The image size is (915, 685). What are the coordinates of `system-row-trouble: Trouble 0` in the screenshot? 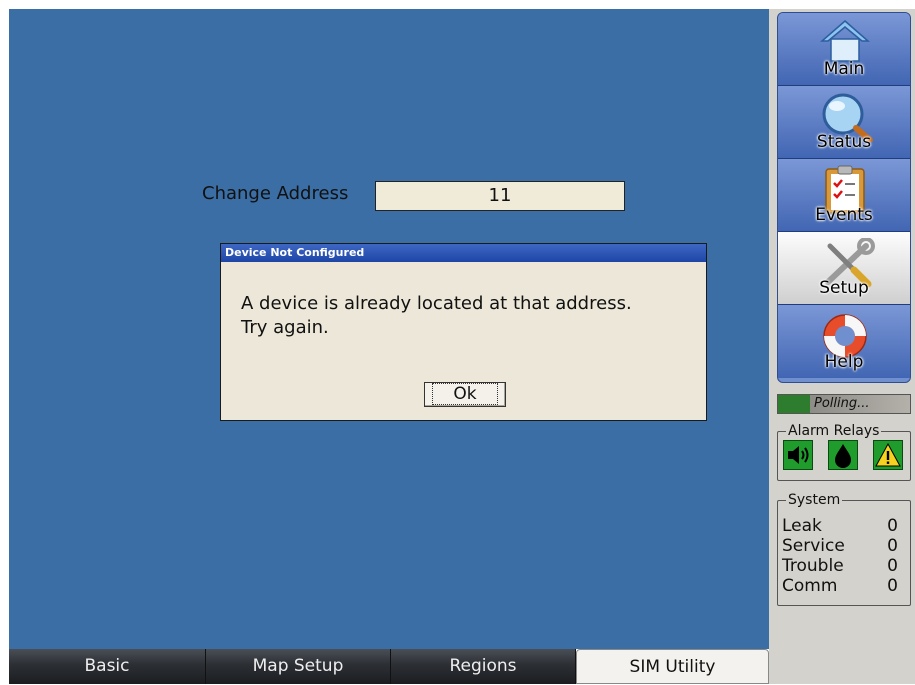 It's located at (840, 566).